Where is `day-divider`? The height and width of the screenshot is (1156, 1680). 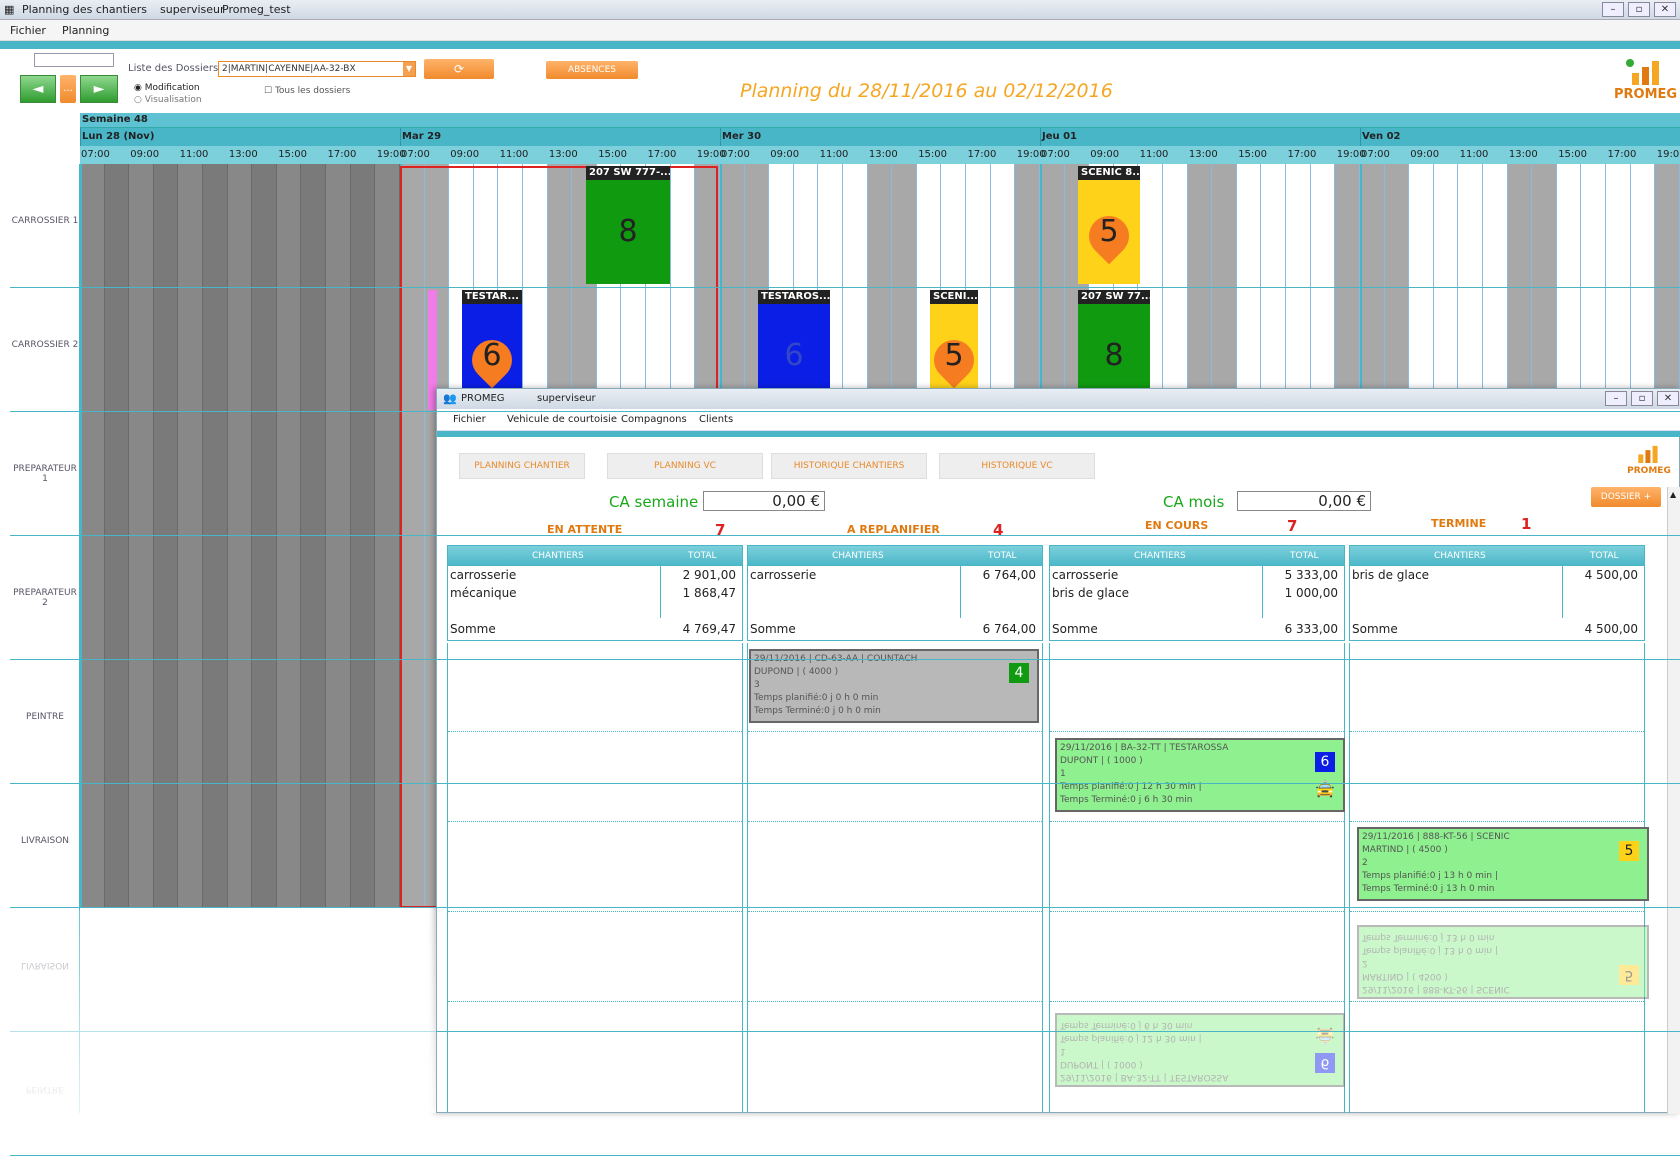 day-divider is located at coordinates (81, 536).